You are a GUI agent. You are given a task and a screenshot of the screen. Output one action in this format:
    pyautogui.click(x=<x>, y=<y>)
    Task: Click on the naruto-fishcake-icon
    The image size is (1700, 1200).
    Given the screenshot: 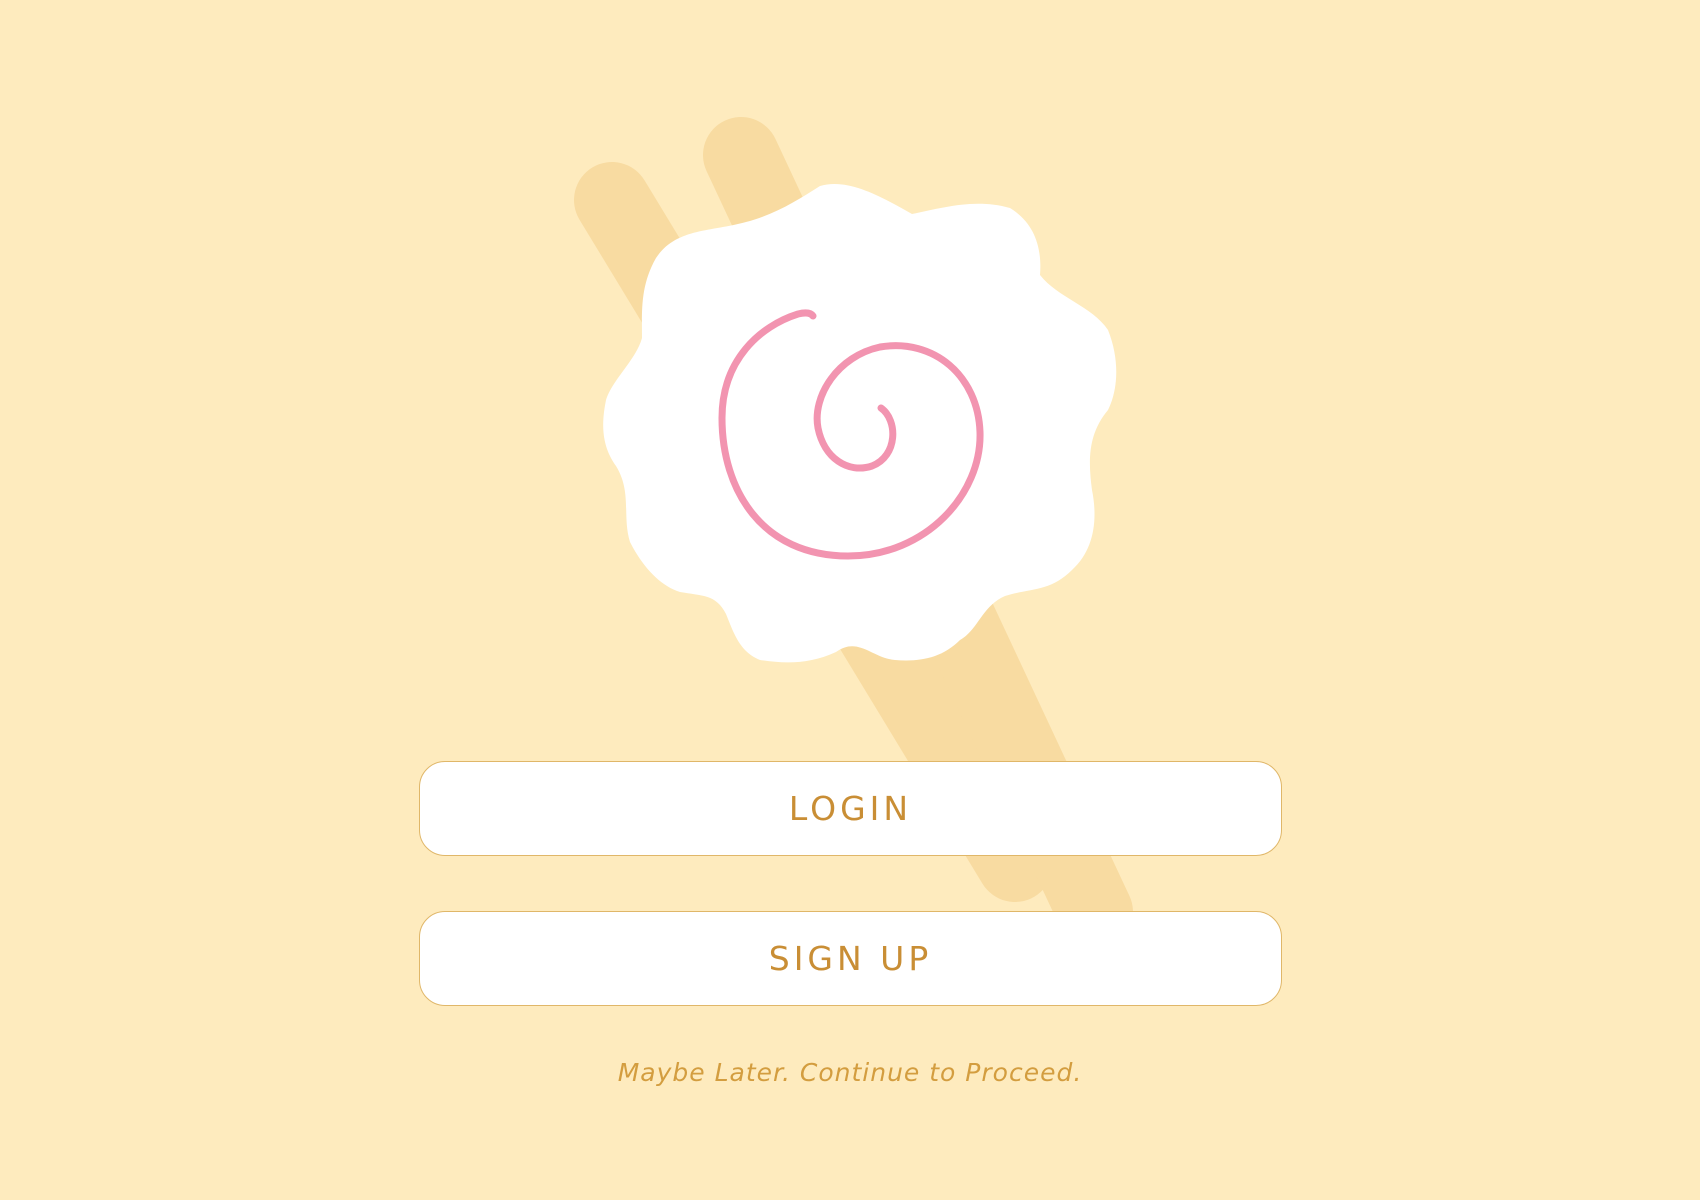 What is the action you would take?
    pyautogui.click(x=860, y=423)
    